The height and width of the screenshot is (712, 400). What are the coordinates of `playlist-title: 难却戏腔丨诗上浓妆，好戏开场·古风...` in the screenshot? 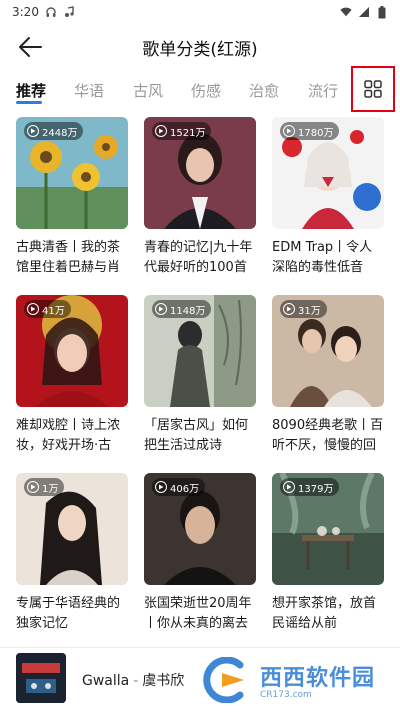 It's located at (68, 435).